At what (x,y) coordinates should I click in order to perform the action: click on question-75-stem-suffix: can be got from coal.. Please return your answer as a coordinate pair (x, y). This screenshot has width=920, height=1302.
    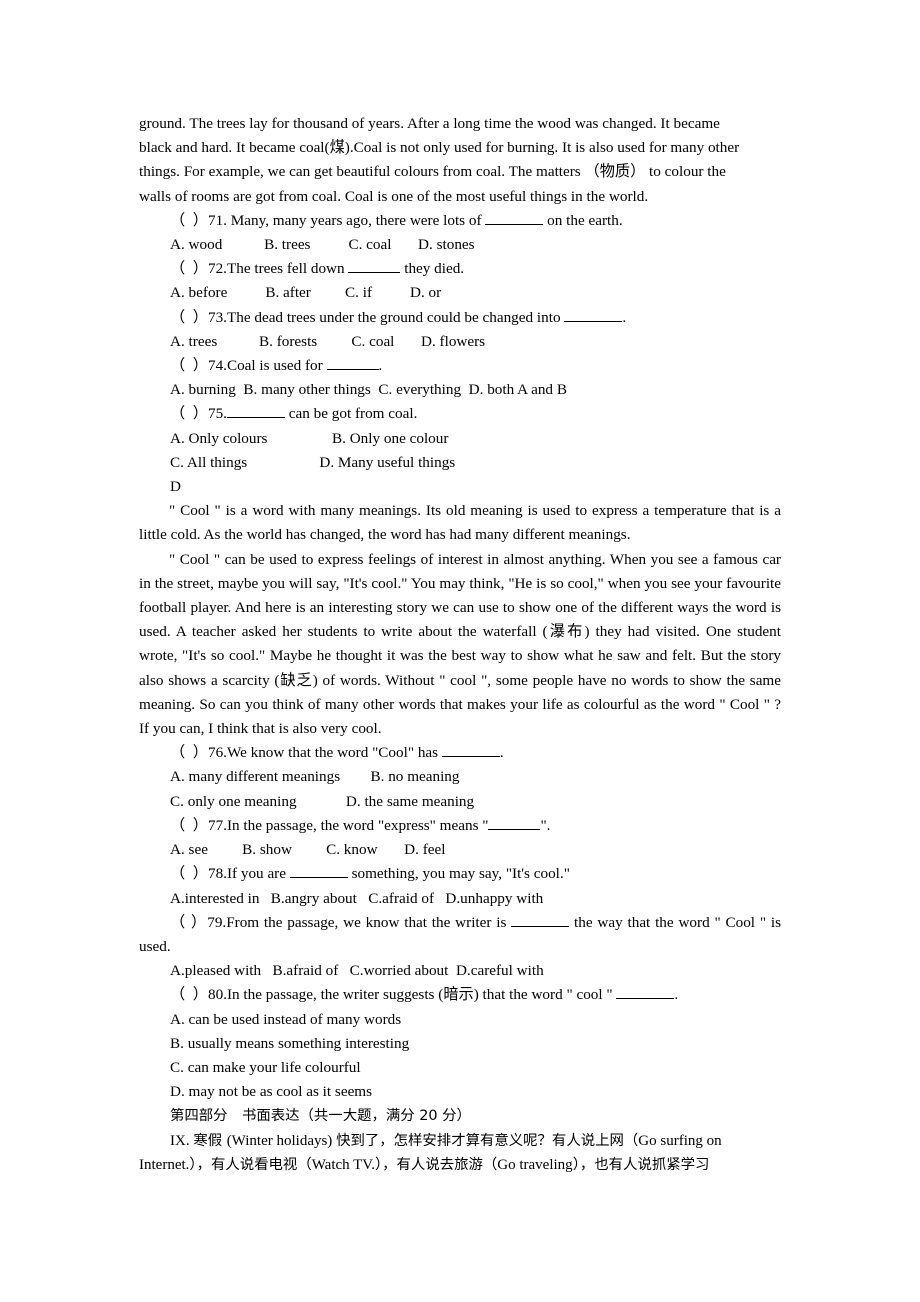
    Looking at the image, I should click on (351, 414).